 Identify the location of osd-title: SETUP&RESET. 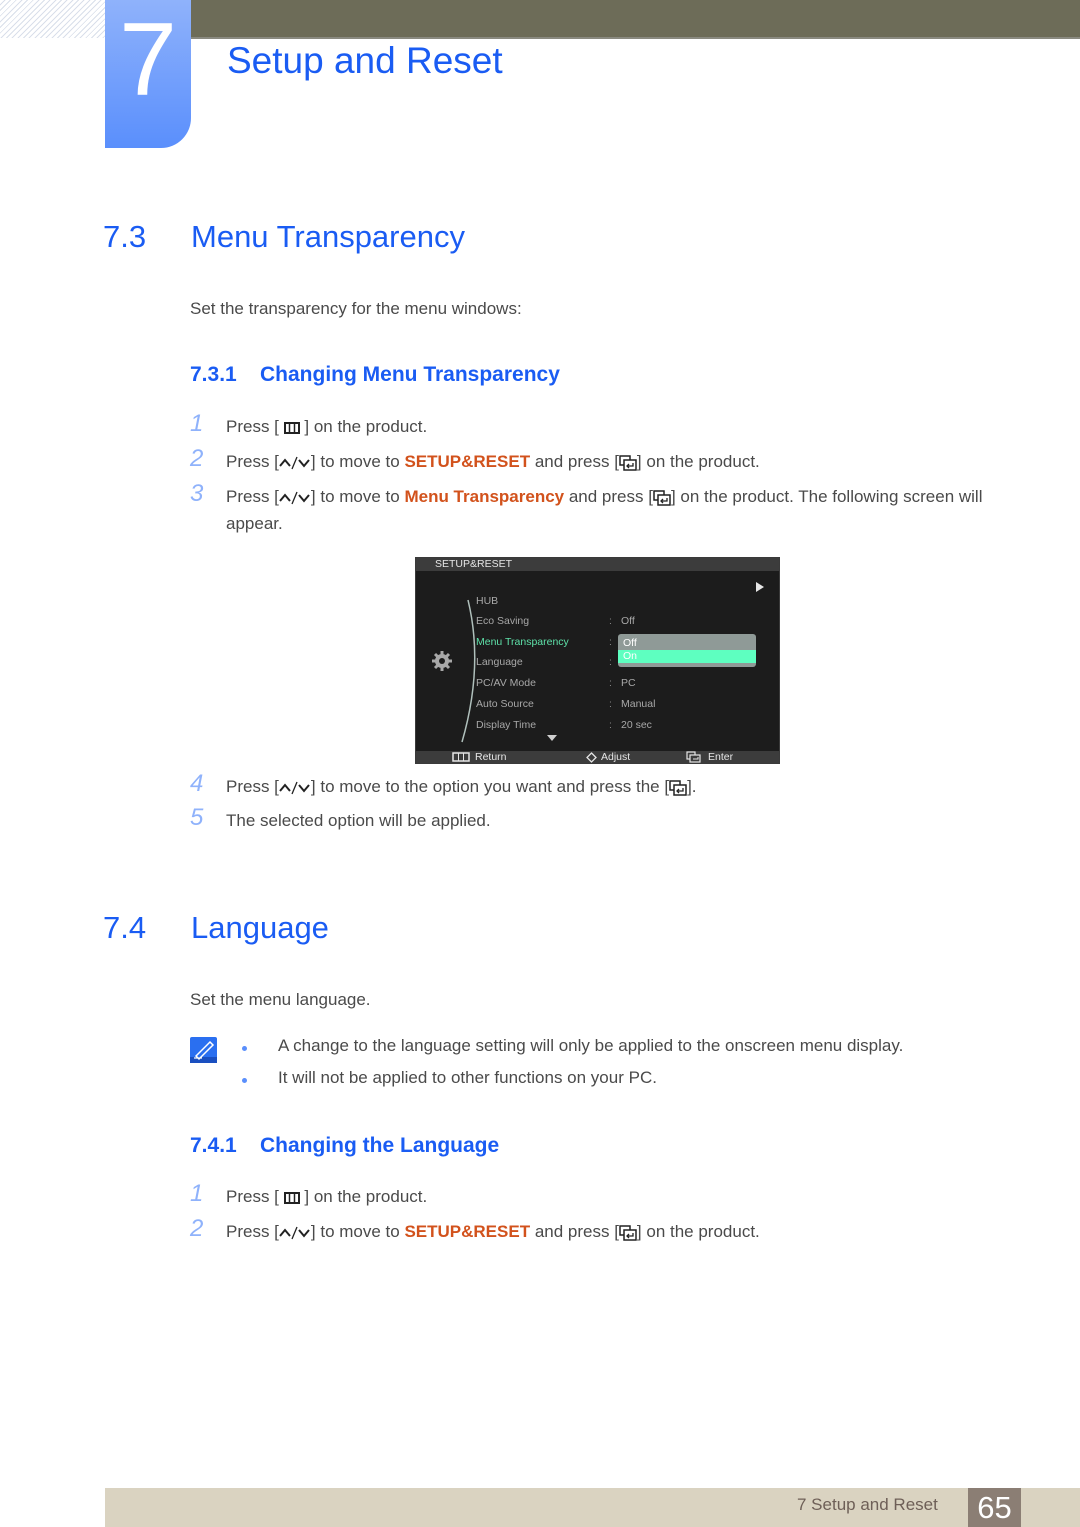
(474, 564).